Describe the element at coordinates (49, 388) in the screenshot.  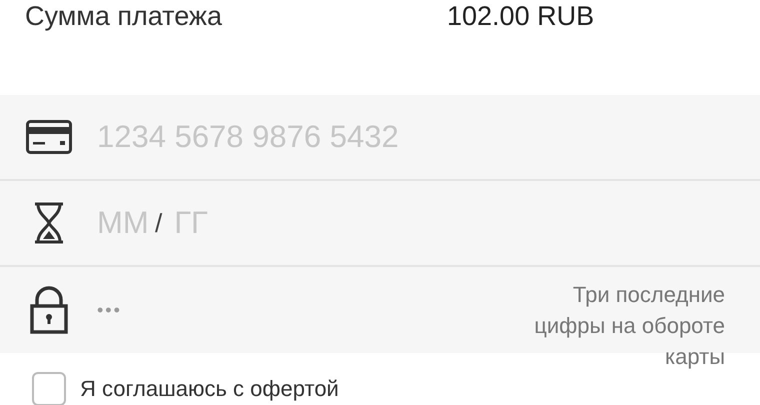
I see `agreement-checkbox` at that location.